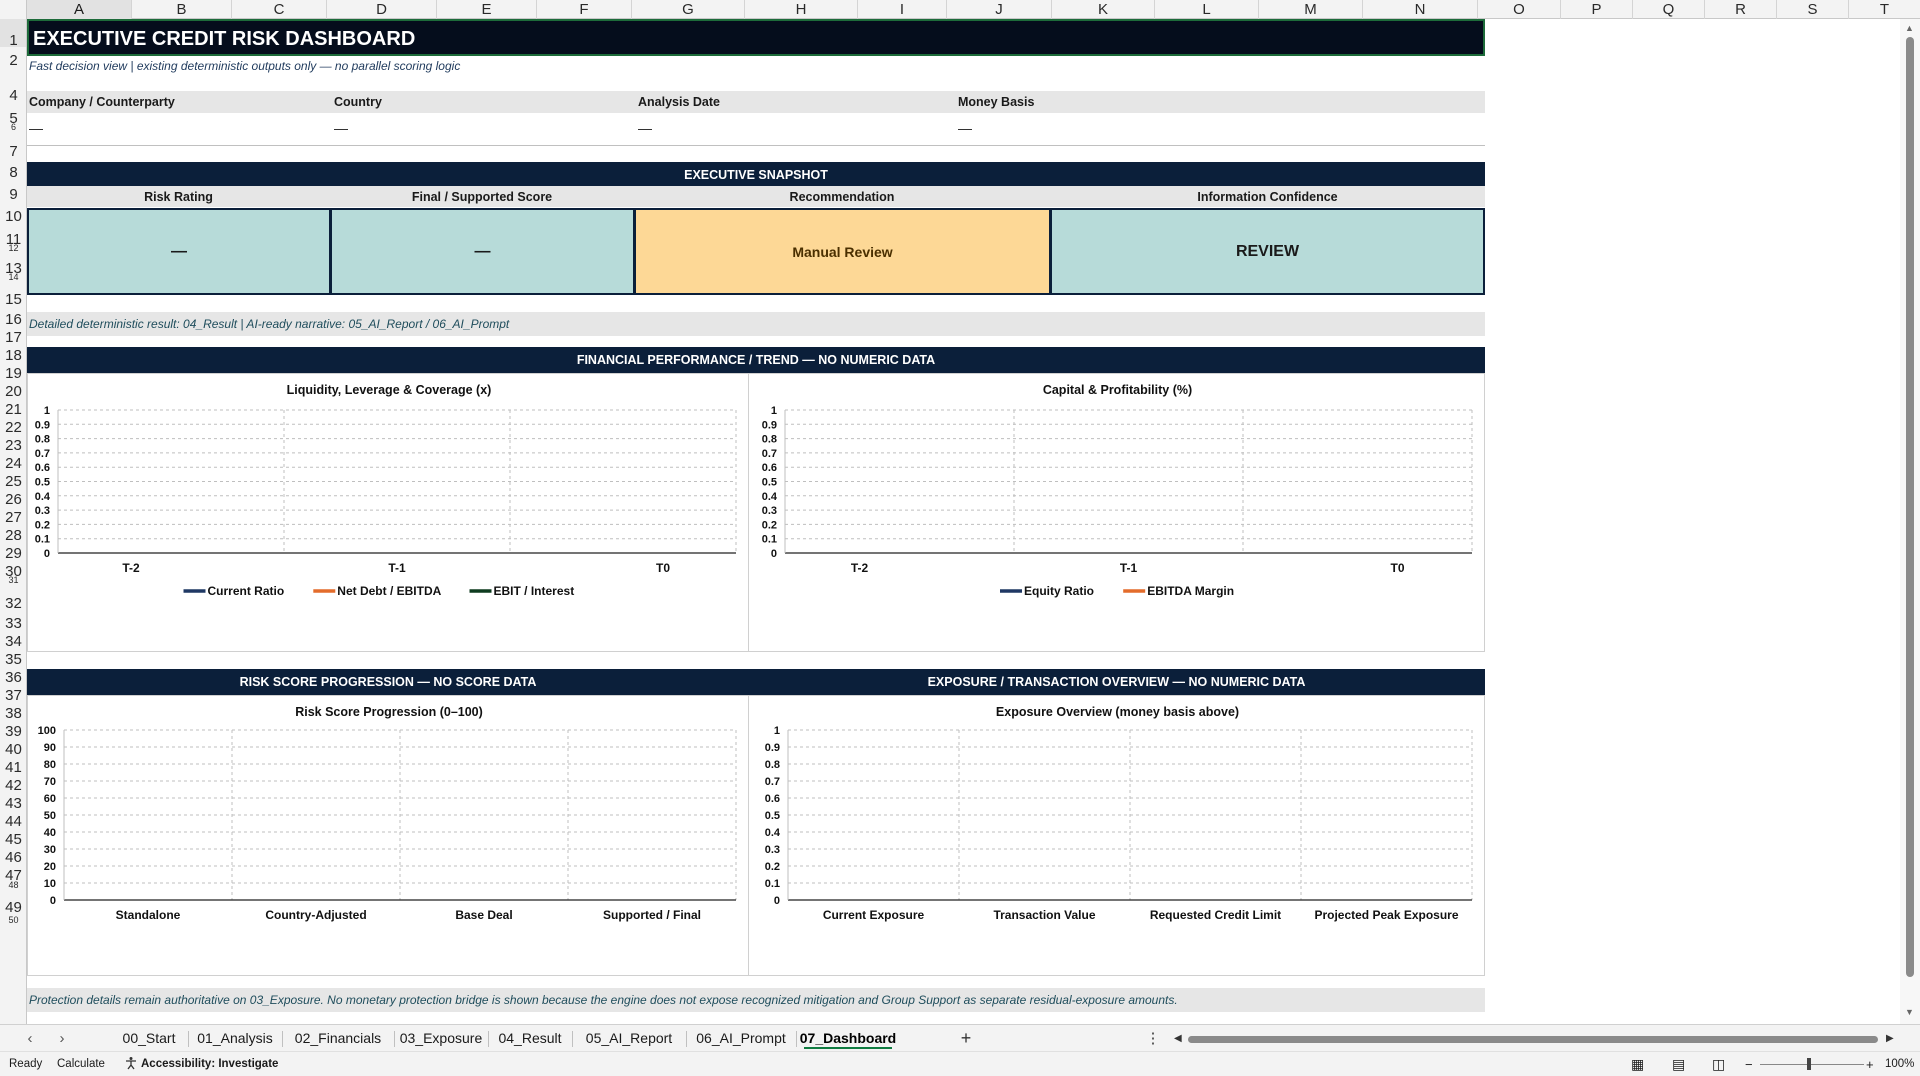  Describe the element at coordinates (13, 732) in the screenshot. I see `row-header-39: 39` at that location.